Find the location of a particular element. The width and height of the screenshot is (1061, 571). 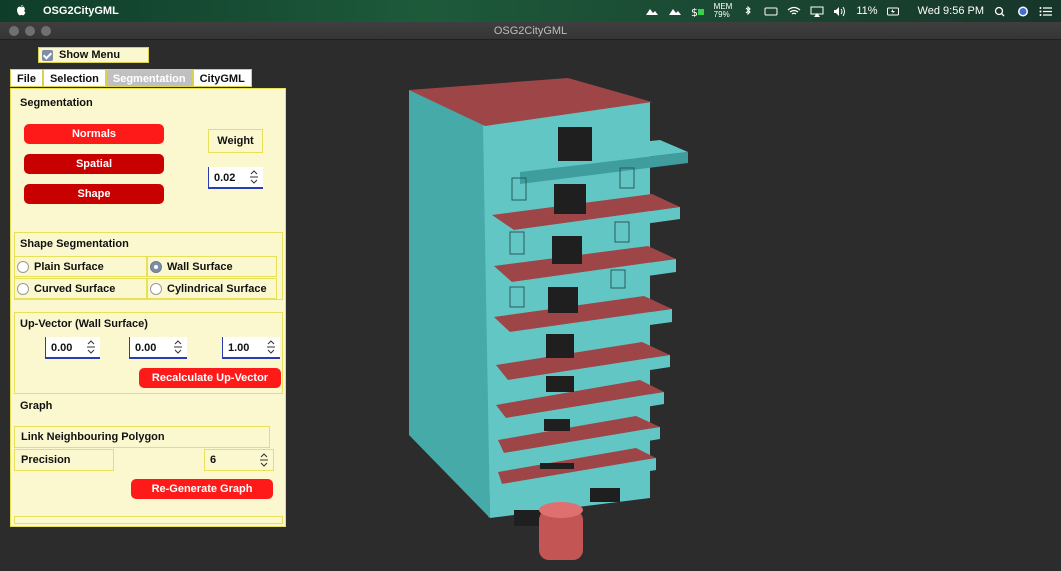

app-menu-name: OSG2CityGML is located at coordinates (81, 11).